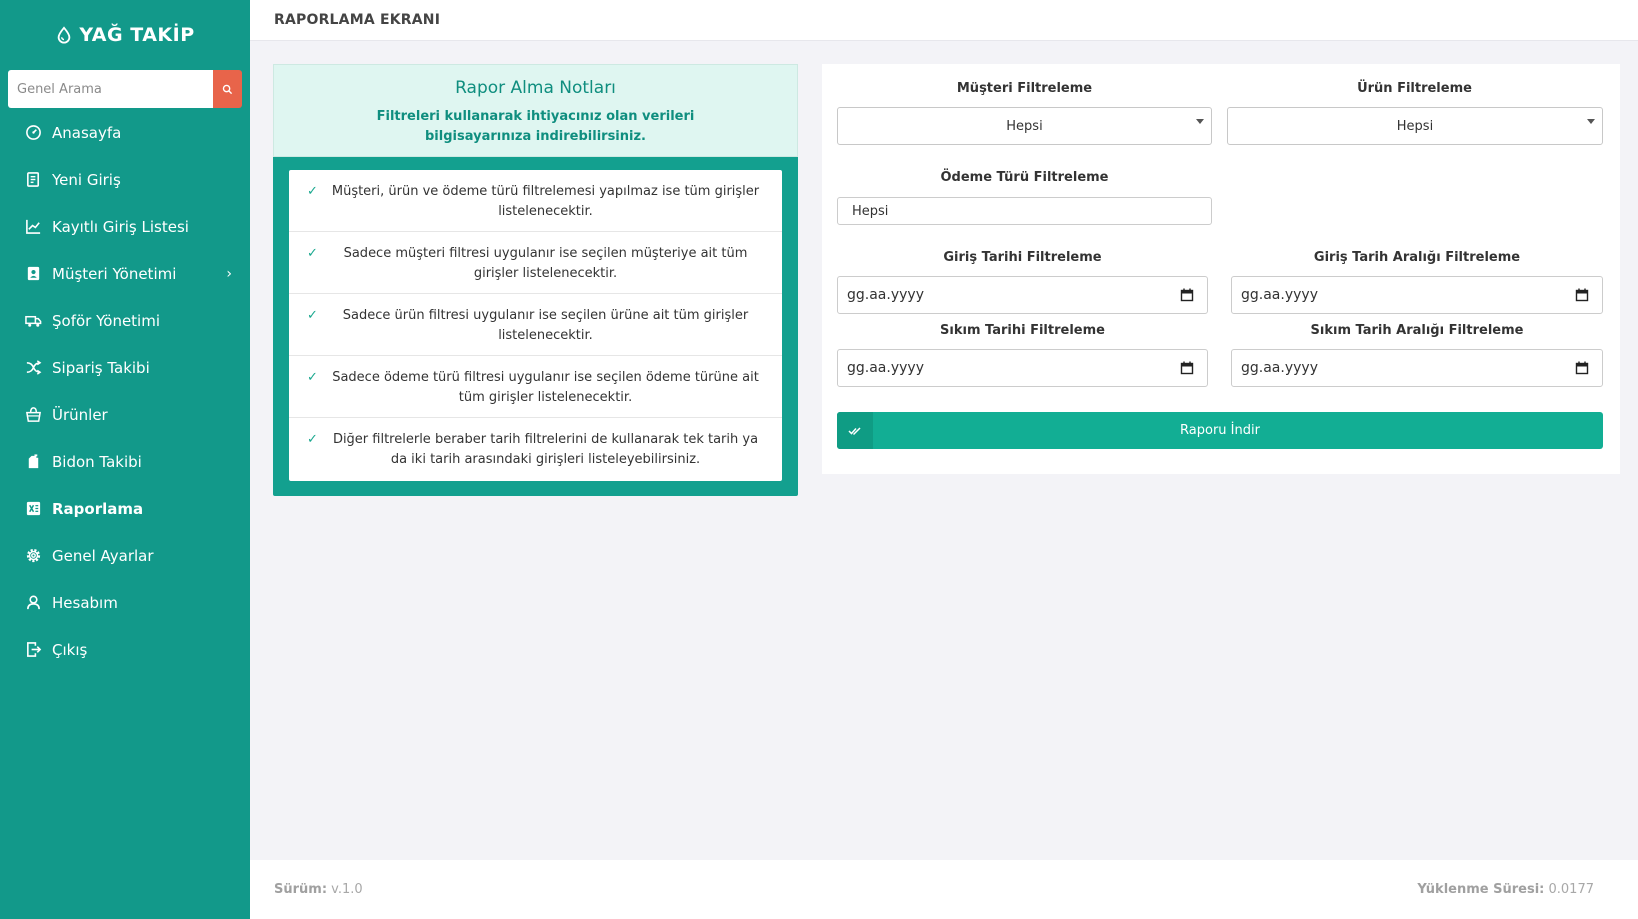  I want to click on download-report-button: Raporu İndir, so click(1220, 430).